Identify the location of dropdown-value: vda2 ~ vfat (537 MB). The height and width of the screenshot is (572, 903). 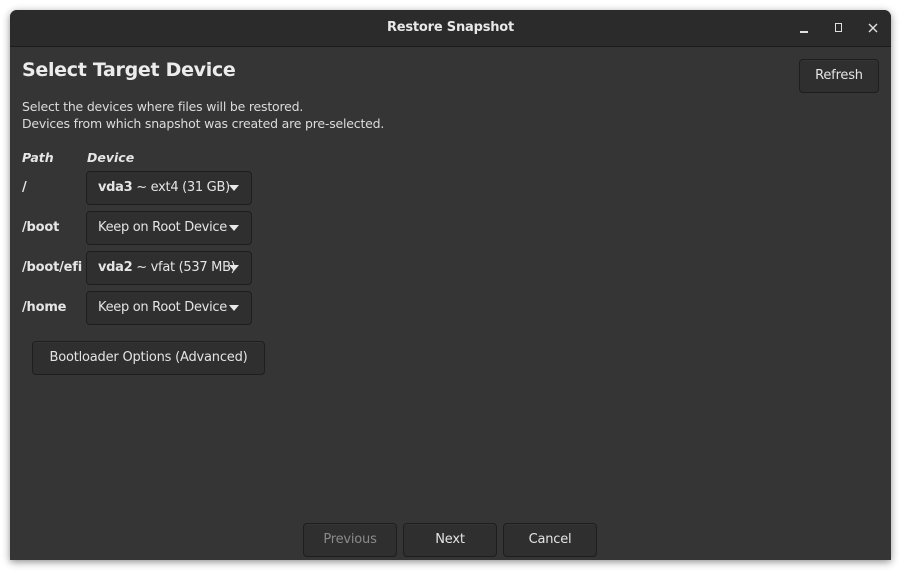
(167, 267).